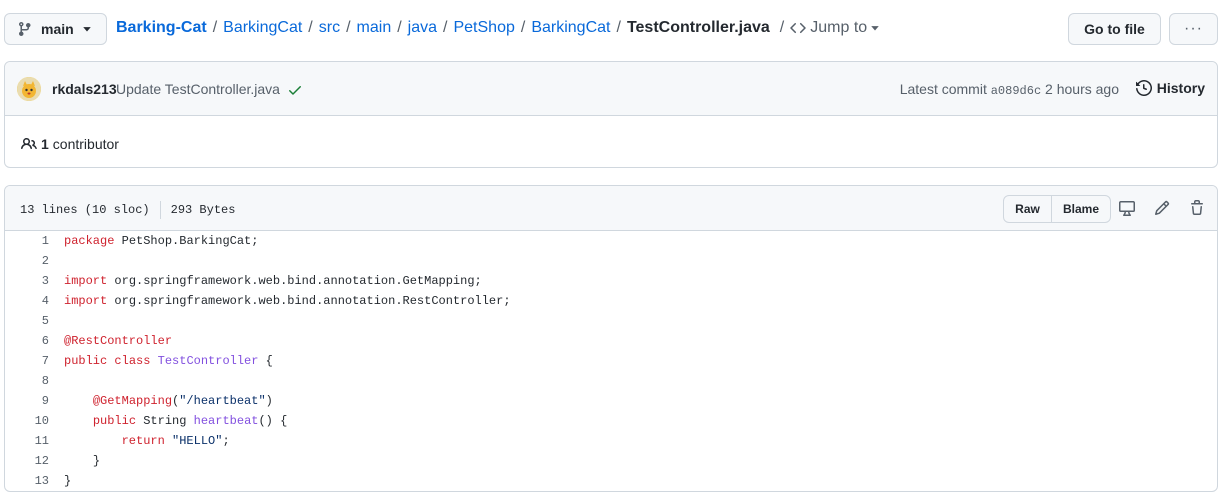 This screenshot has height=498, width=1226. I want to click on code-line: 13}, so click(611, 481).